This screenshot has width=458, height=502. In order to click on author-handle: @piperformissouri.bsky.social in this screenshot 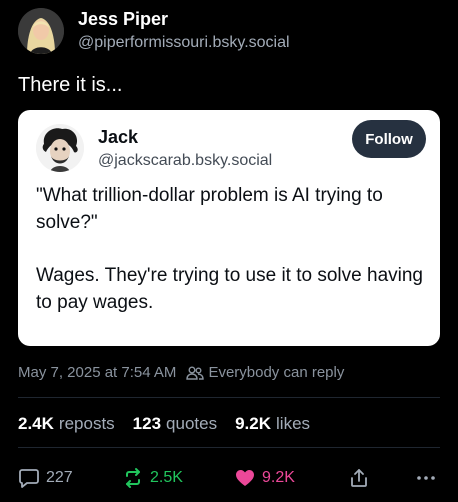, I will do `click(184, 43)`.